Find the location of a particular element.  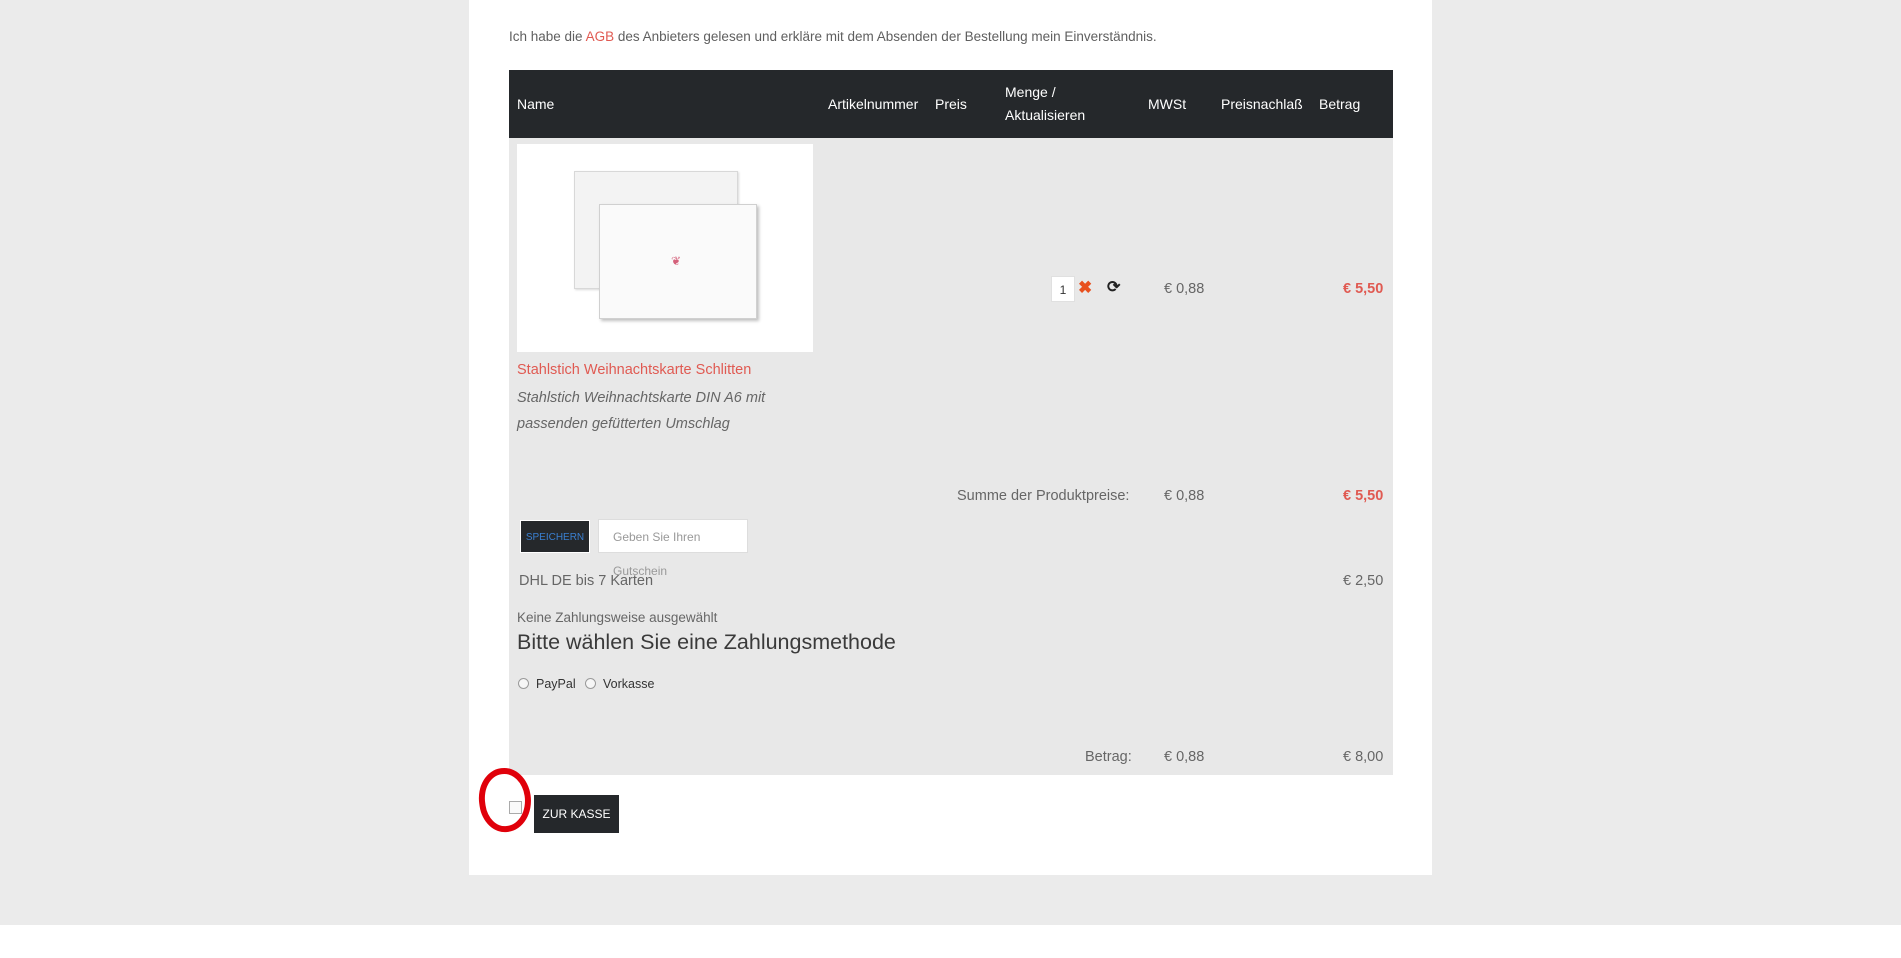

shipping-label: DHL DE bis 7 Karten is located at coordinates (586, 581).